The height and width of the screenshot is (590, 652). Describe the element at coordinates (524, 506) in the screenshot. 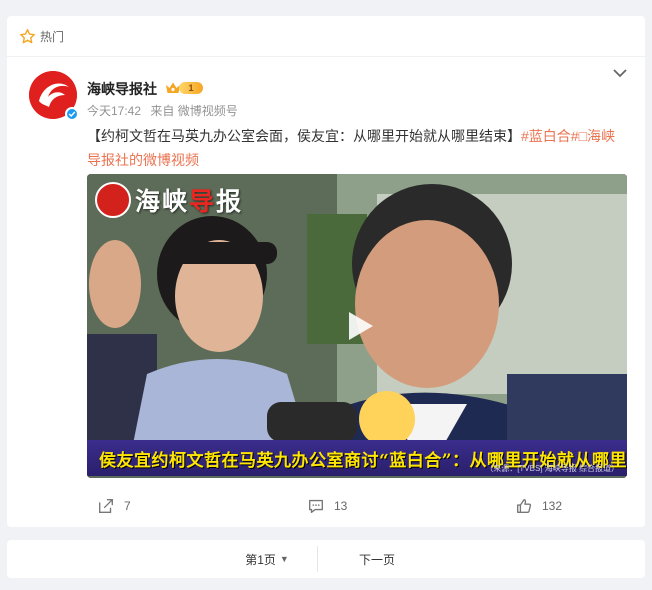

I see `like-icon` at that location.